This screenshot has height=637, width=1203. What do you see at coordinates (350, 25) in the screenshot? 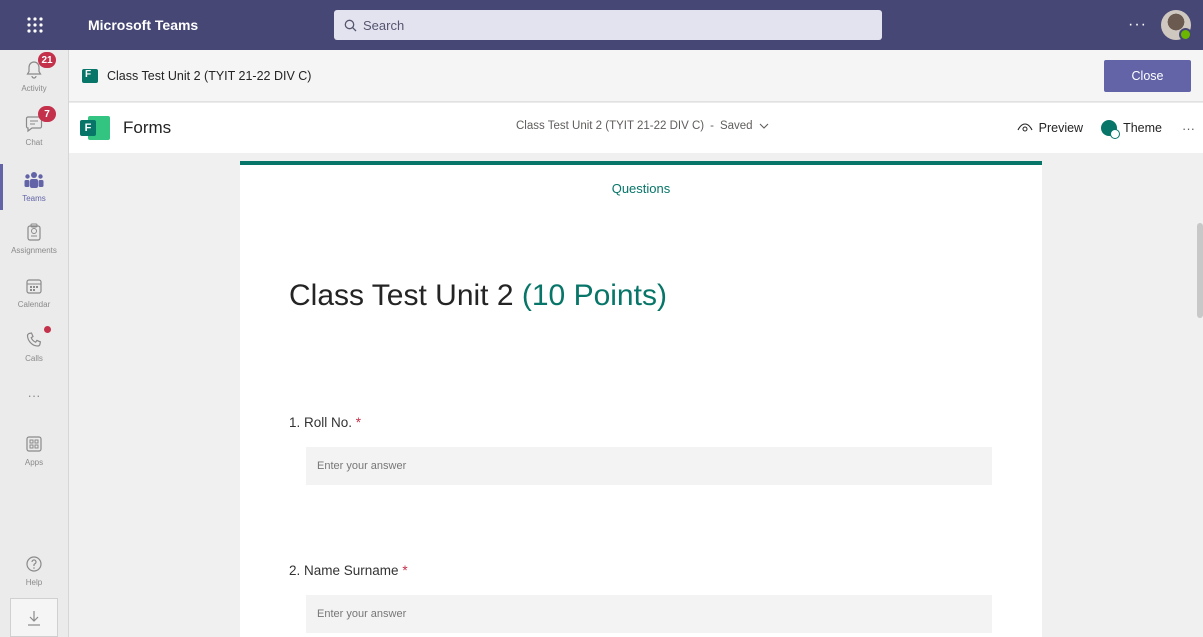
I see `search-icon` at bounding box center [350, 25].